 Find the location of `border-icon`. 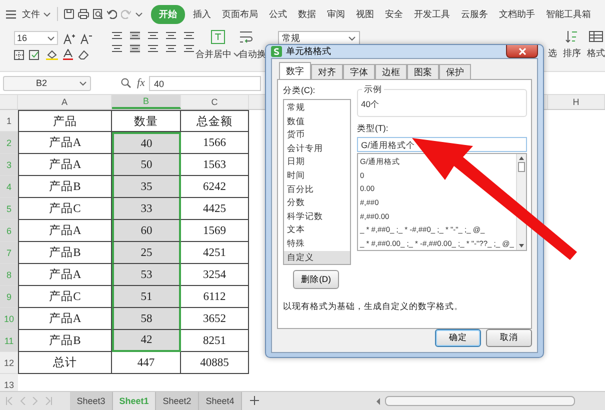

border-icon is located at coordinates (19, 55).